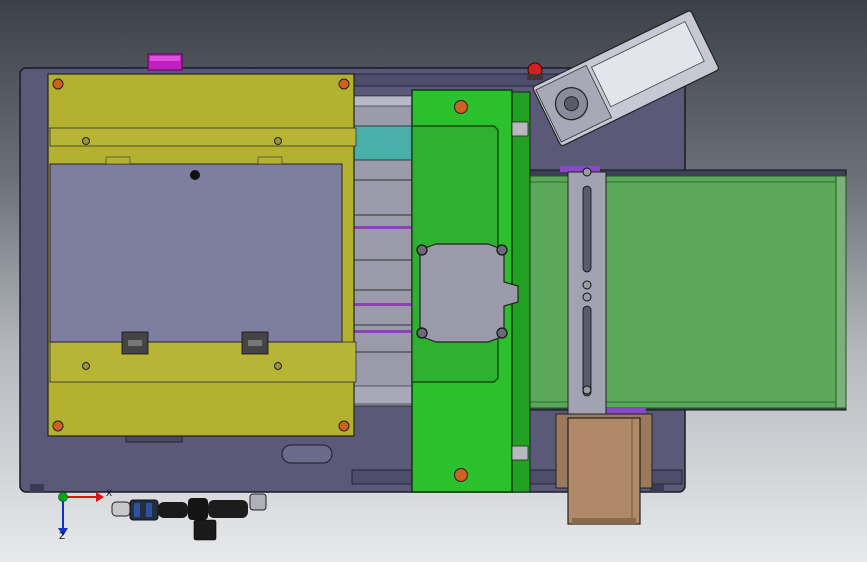  What do you see at coordinates (587, 351) in the screenshot?
I see `slide-slot-lower` at bounding box center [587, 351].